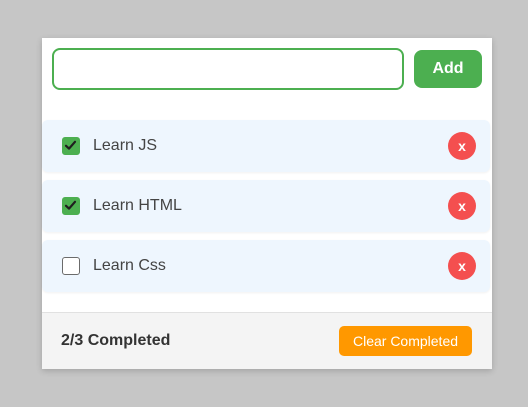  I want to click on todo-item: Learn HTML x, so click(266, 206).